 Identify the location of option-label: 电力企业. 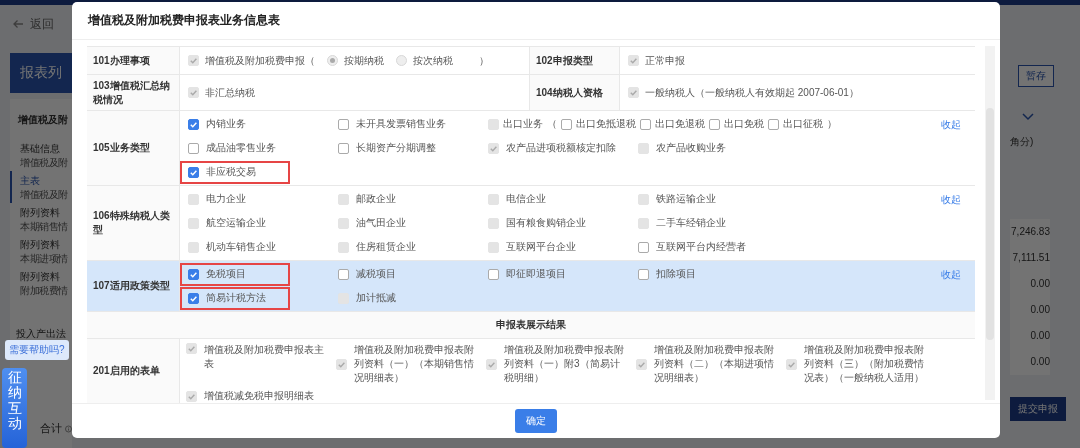
(226, 199).